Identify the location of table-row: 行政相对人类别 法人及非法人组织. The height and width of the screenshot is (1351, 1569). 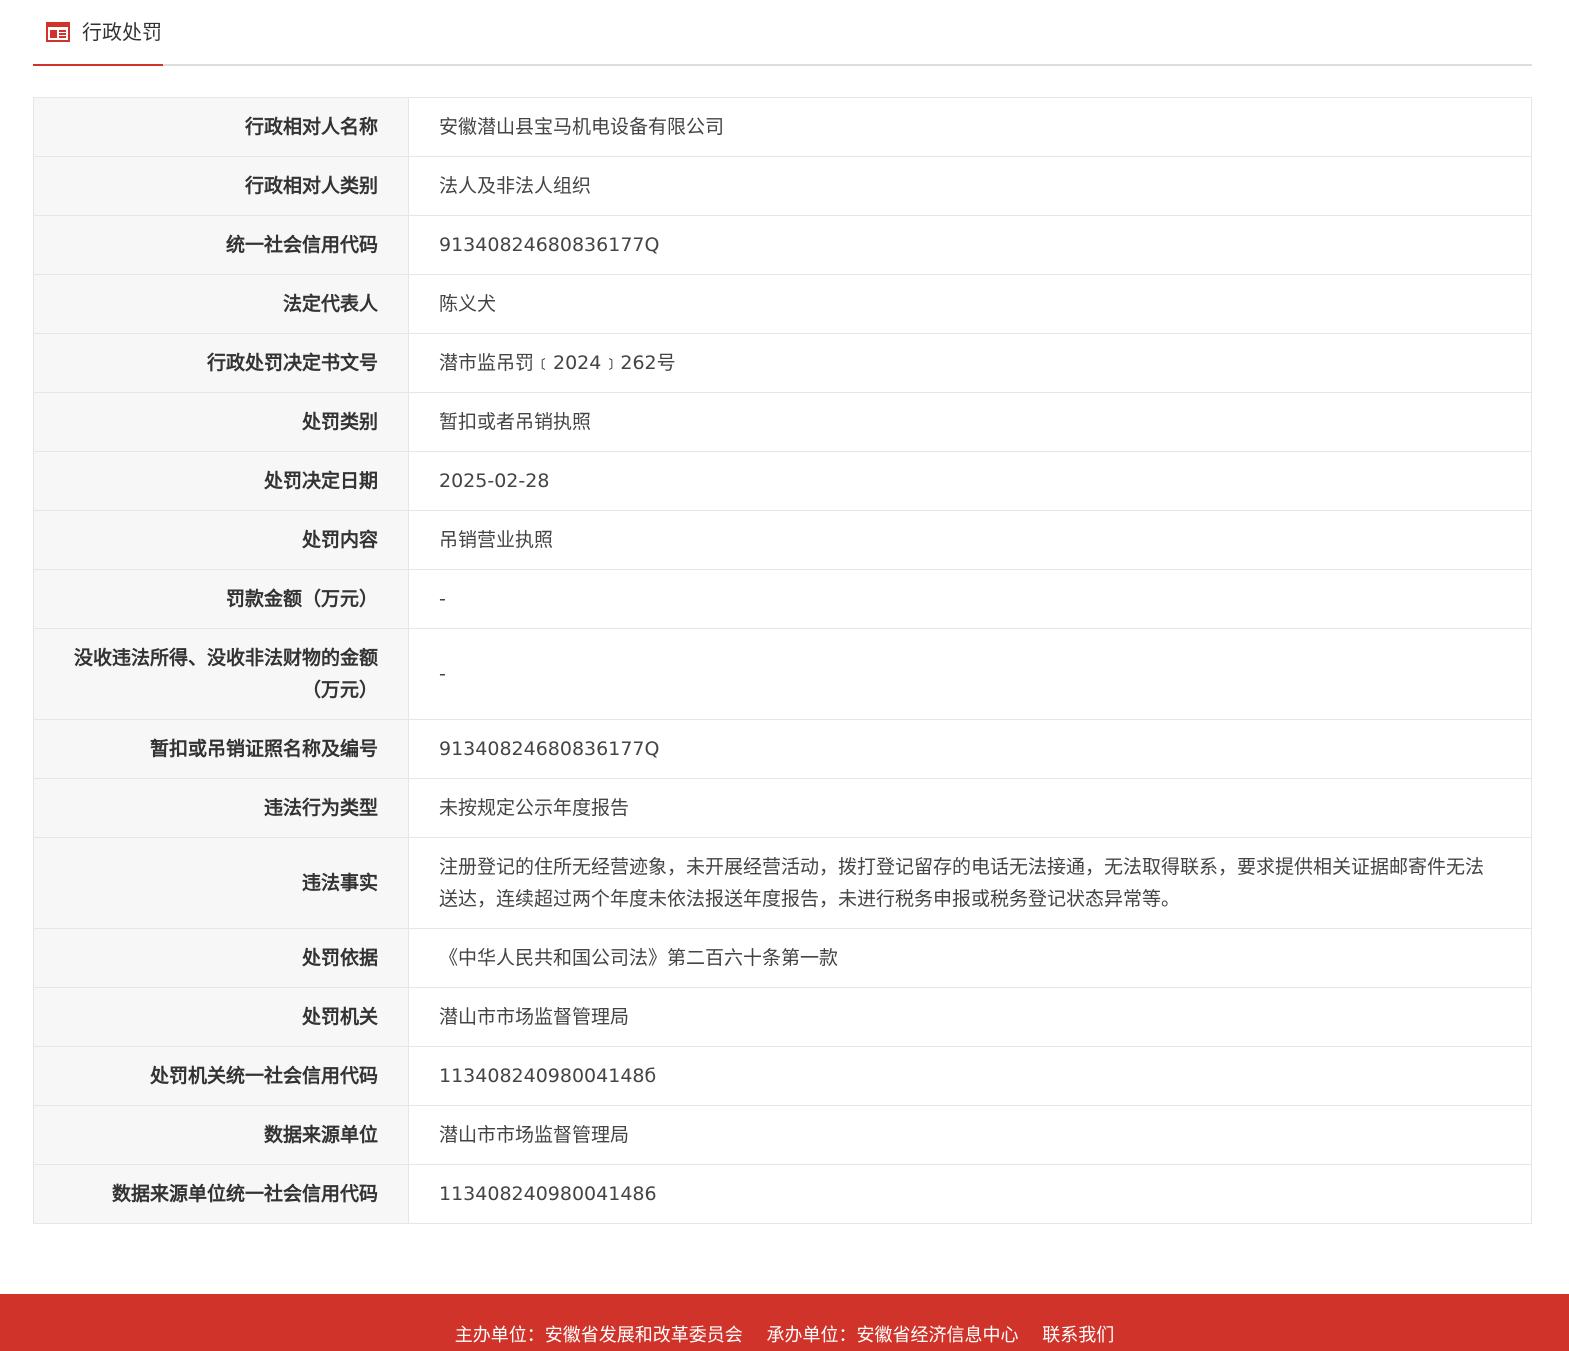
(782, 186).